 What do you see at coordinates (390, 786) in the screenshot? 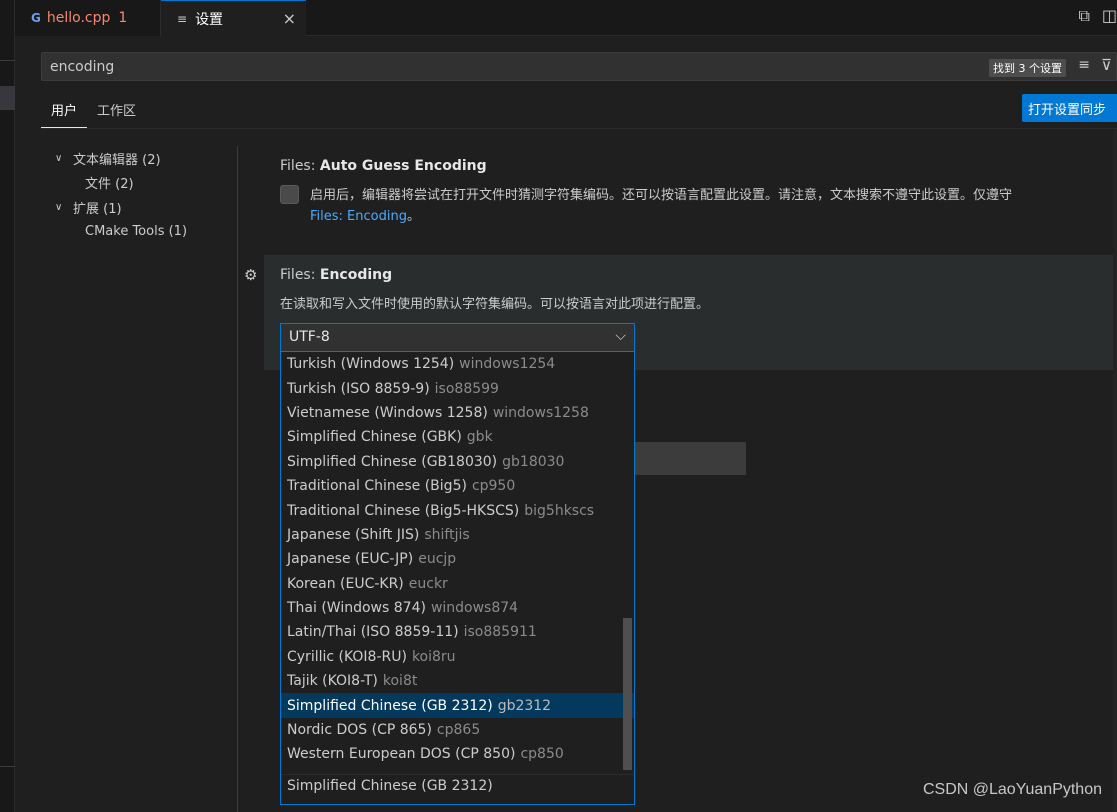
I see `dropdown-option-description: Simplified Chinese (GB 2312)` at bounding box center [390, 786].